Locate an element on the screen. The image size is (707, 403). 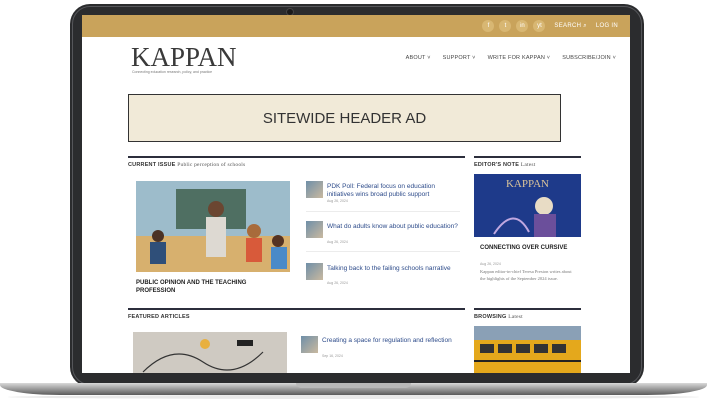
section-header: BROWSING Latest is located at coordinates (527, 315).